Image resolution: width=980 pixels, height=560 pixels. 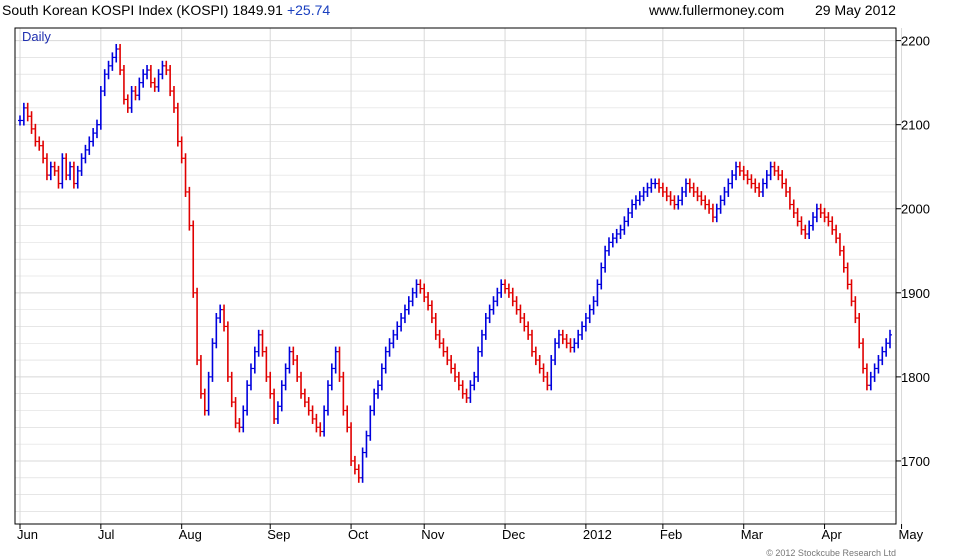 I want to click on x-tick-label: Dec, so click(x=514, y=534).